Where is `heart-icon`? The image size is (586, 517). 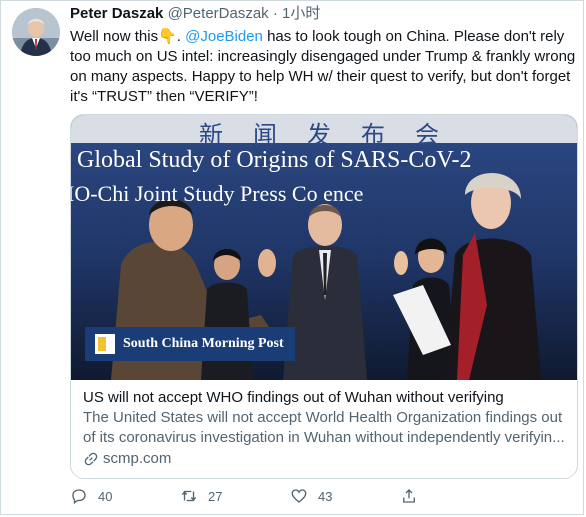
heart-icon is located at coordinates (299, 496).